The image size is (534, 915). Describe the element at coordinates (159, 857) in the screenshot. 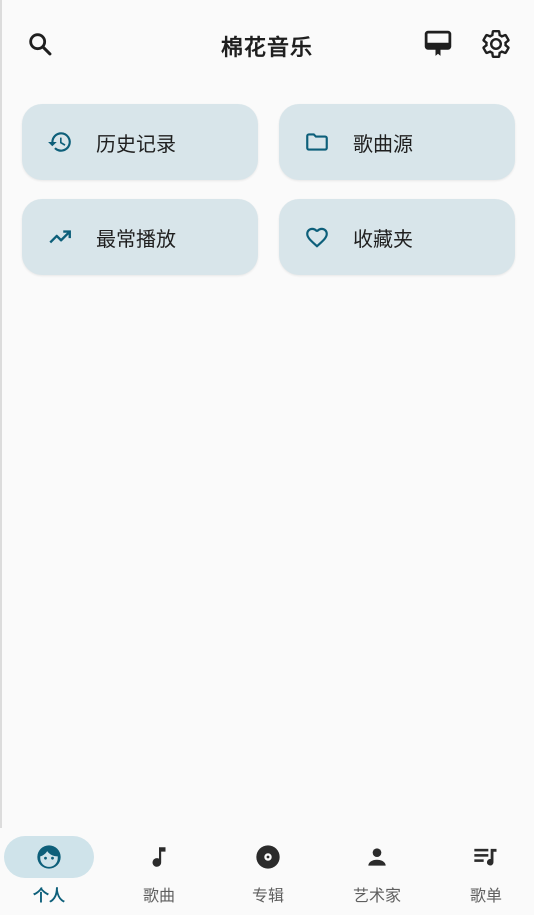

I see `music-note-icon` at that location.